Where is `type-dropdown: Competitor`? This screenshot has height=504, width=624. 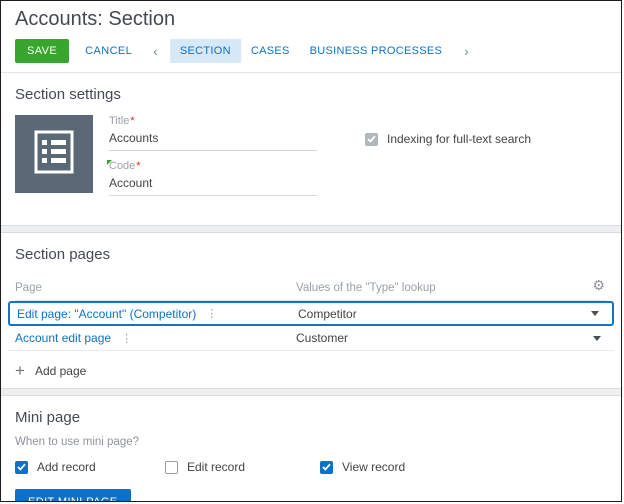 type-dropdown: Competitor is located at coordinates (451, 314).